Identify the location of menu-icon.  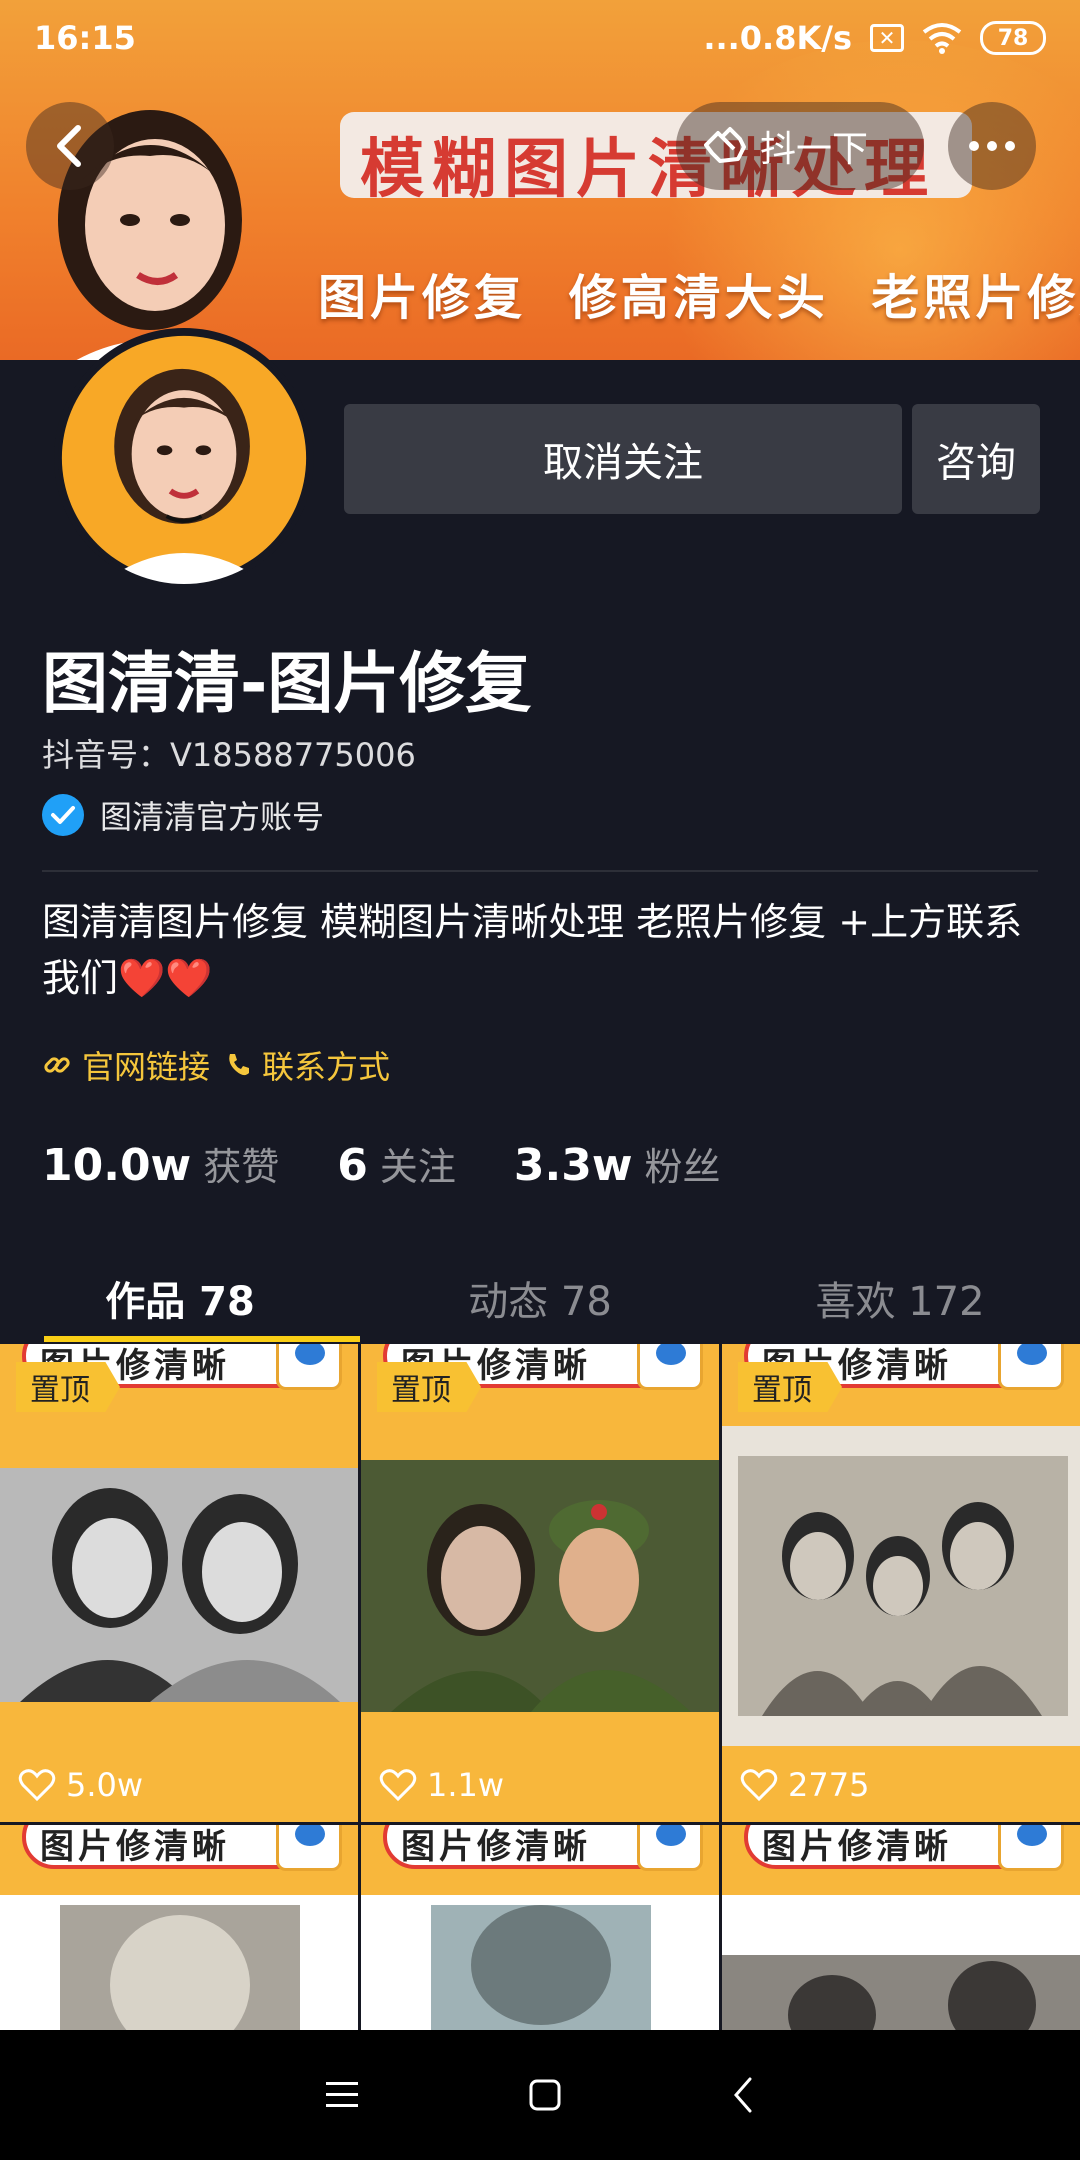
(342, 2095).